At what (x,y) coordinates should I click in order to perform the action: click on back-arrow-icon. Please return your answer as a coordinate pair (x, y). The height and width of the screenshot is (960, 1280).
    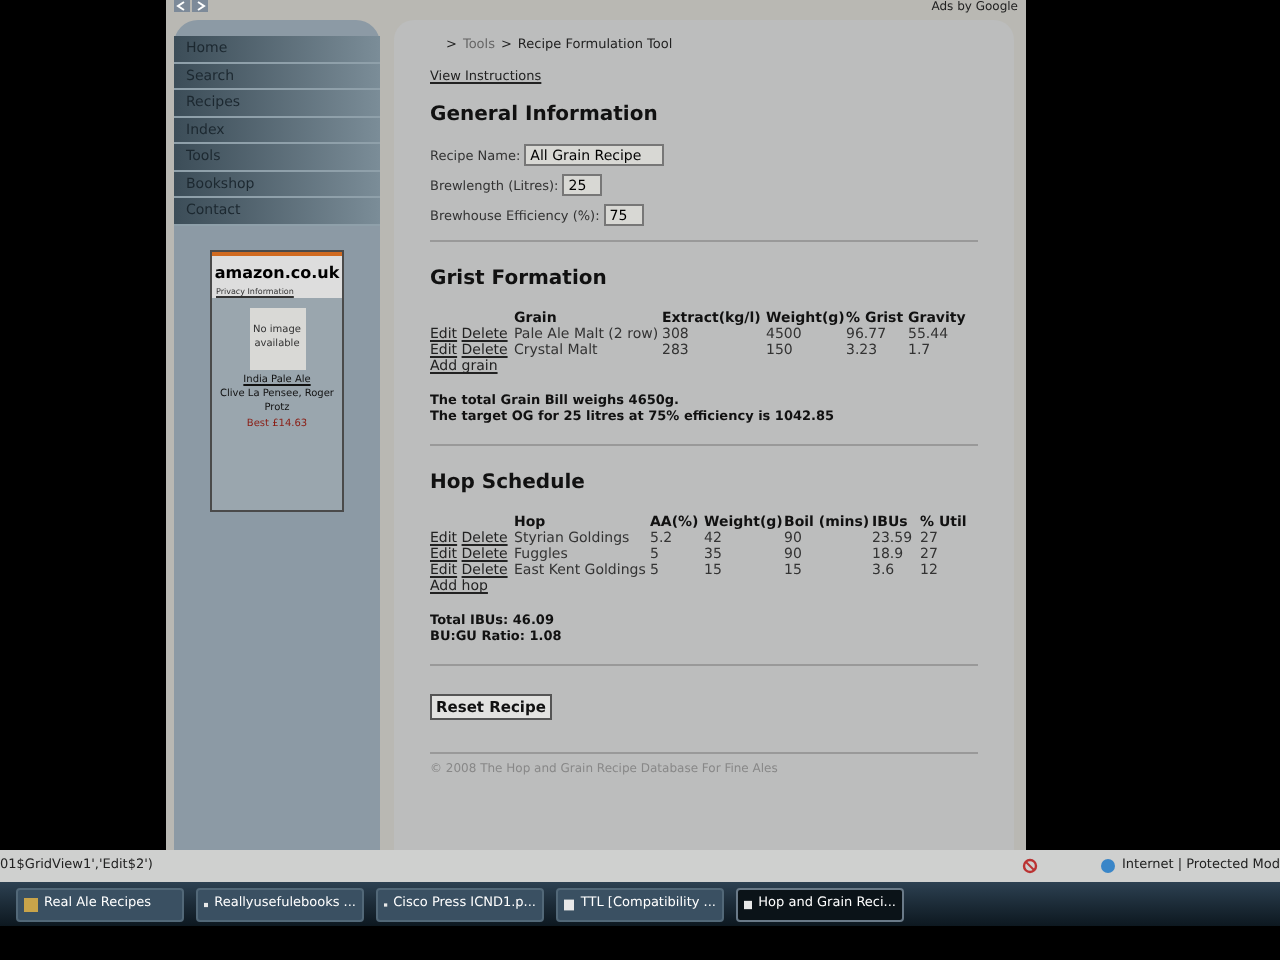
    Looking at the image, I should click on (182, 6).